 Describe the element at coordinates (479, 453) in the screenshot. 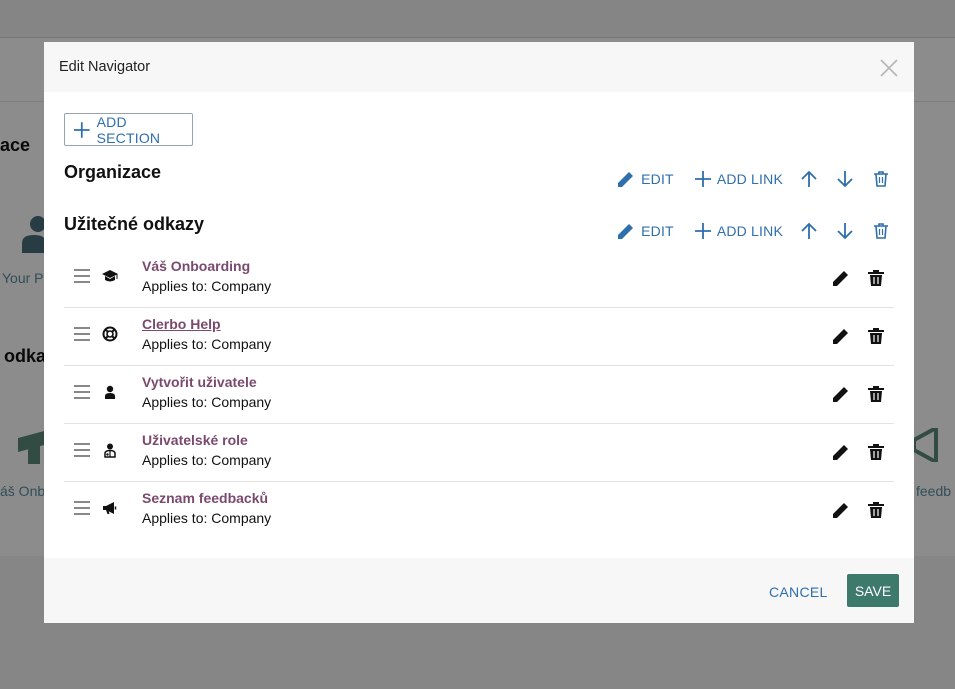

I see `list-item: Uživatelské role Applies to: Company` at that location.